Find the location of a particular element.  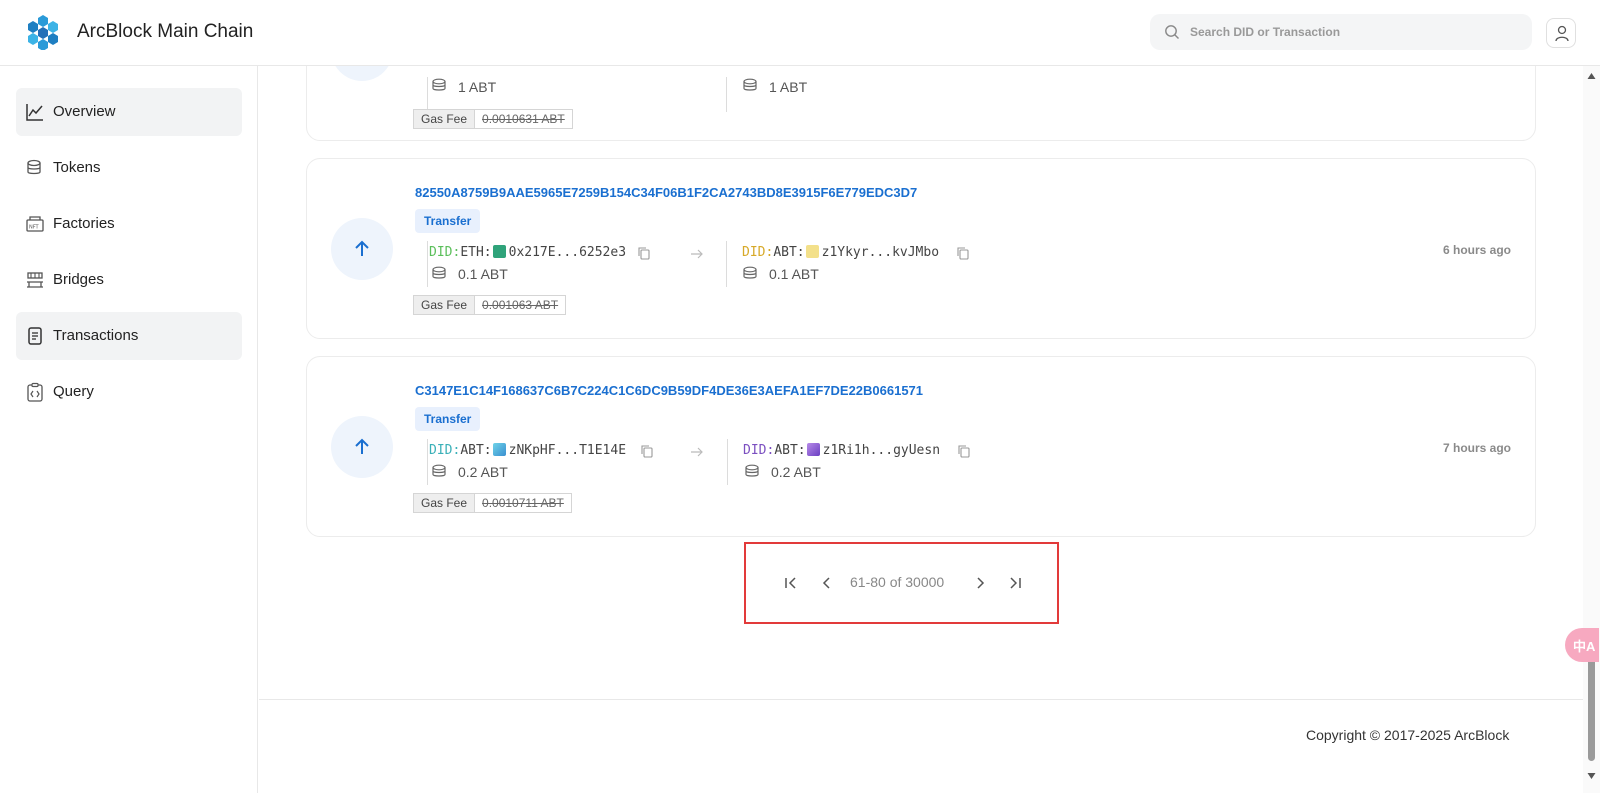

to-amount: 1 ABT is located at coordinates (788, 87).